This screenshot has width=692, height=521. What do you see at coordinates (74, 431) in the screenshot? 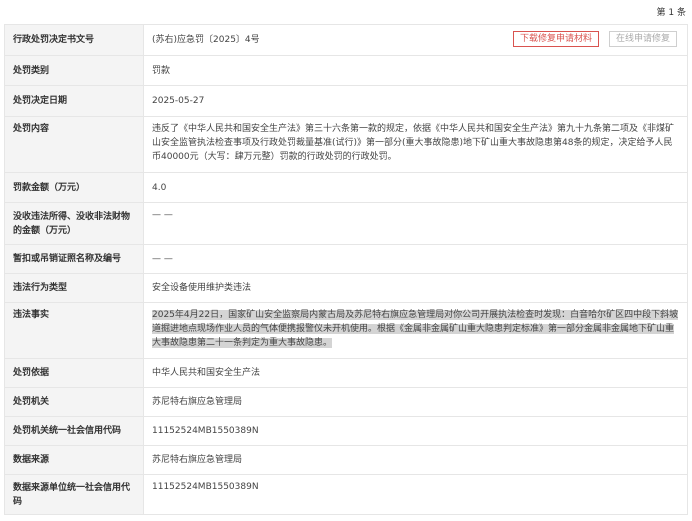
I see `authority-code-label: 处罚机关统一社会信用代码` at bounding box center [74, 431].